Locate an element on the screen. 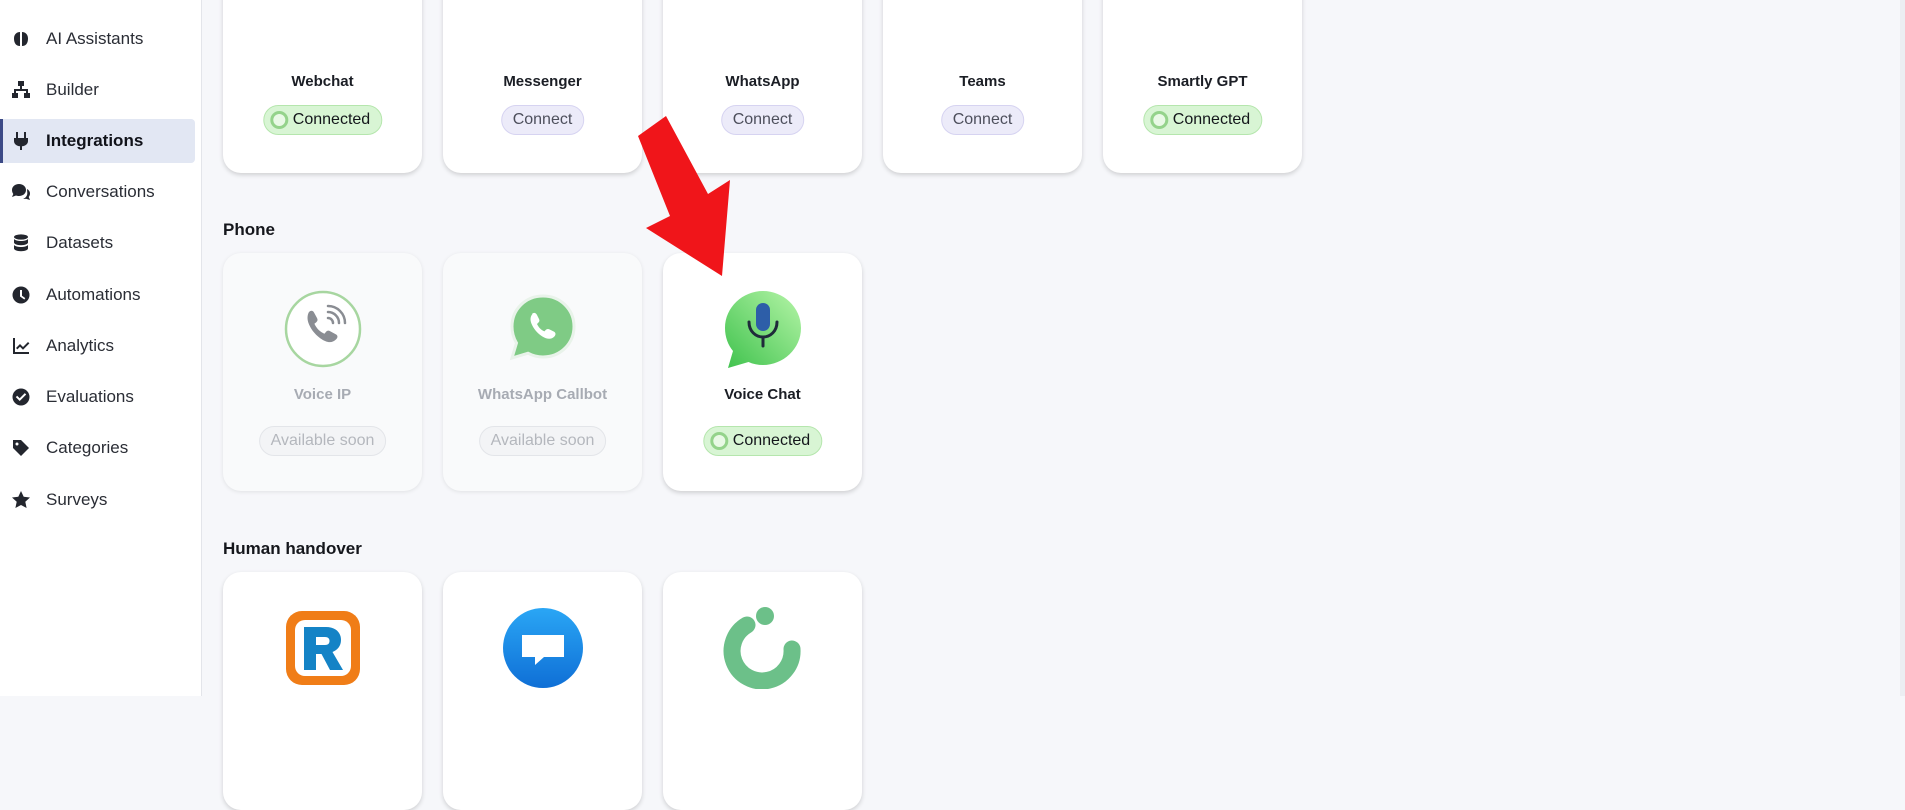 This screenshot has height=810, width=1905. sidebar-item-label: Conversations is located at coordinates (100, 191).